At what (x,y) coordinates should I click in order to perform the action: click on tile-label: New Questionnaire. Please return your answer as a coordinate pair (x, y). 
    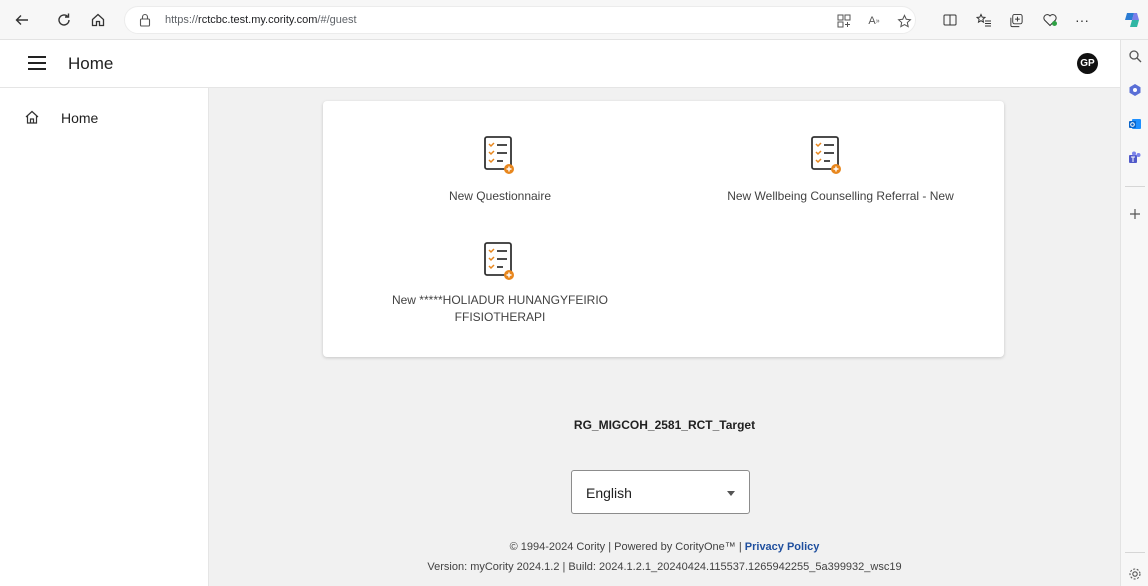
    Looking at the image, I should click on (500, 196).